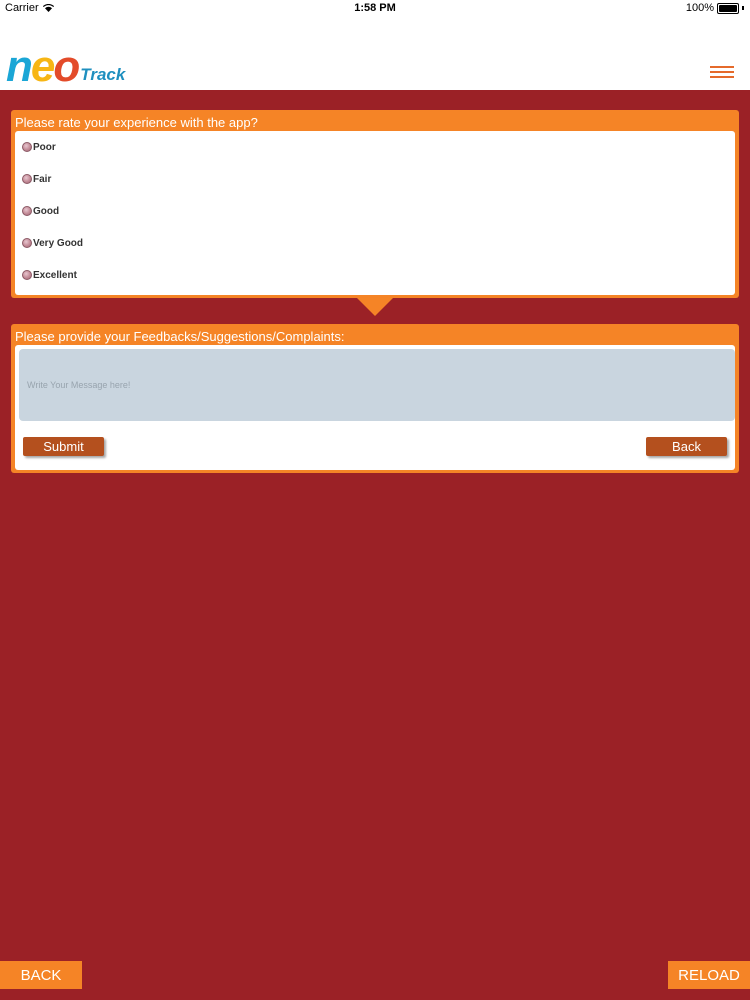 This screenshot has width=750, height=1000. I want to click on rating-option-label: Fair, so click(42, 179).